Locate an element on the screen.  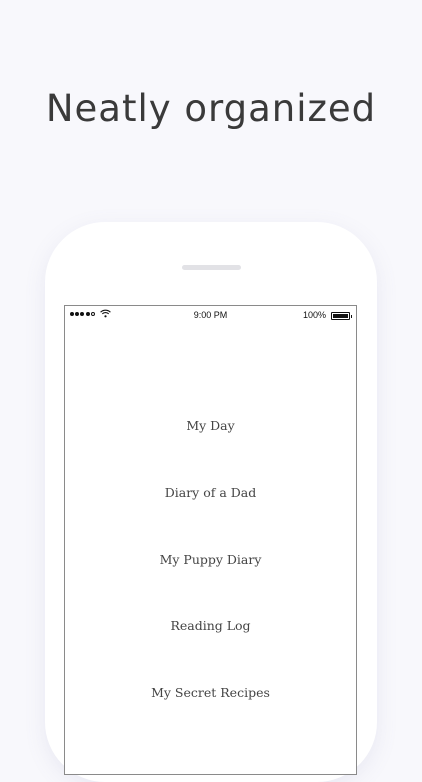
battery-cap is located at coordinates (351, 316).